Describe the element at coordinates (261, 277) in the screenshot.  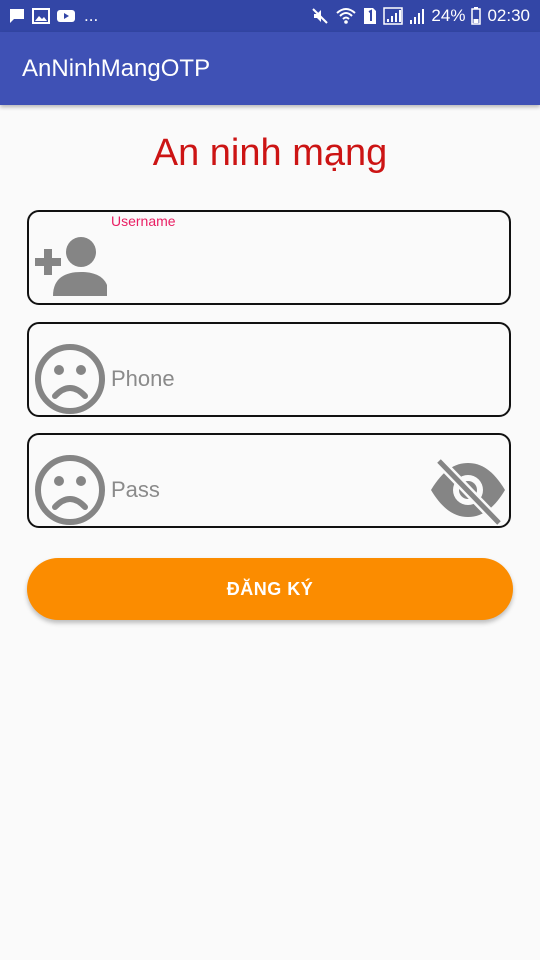
I see `username-input` at that location.